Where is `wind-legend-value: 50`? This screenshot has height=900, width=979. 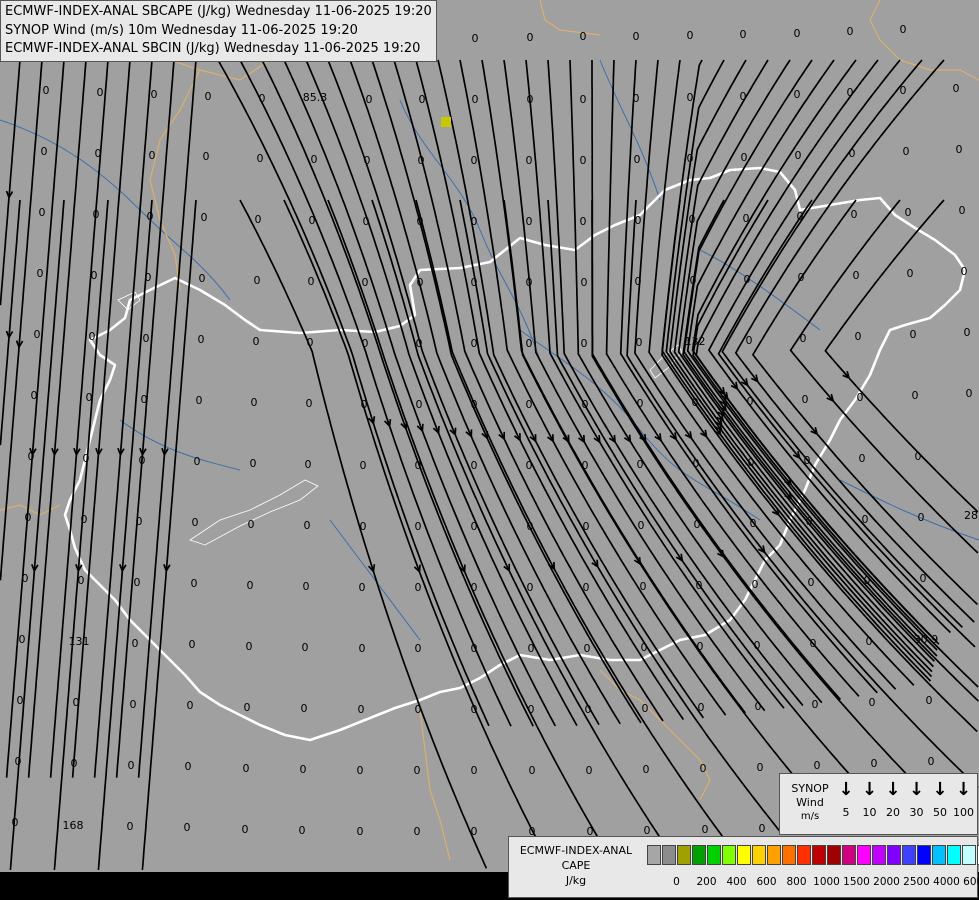
wind-legend-value: 50 is located at coordinates (940, 812).